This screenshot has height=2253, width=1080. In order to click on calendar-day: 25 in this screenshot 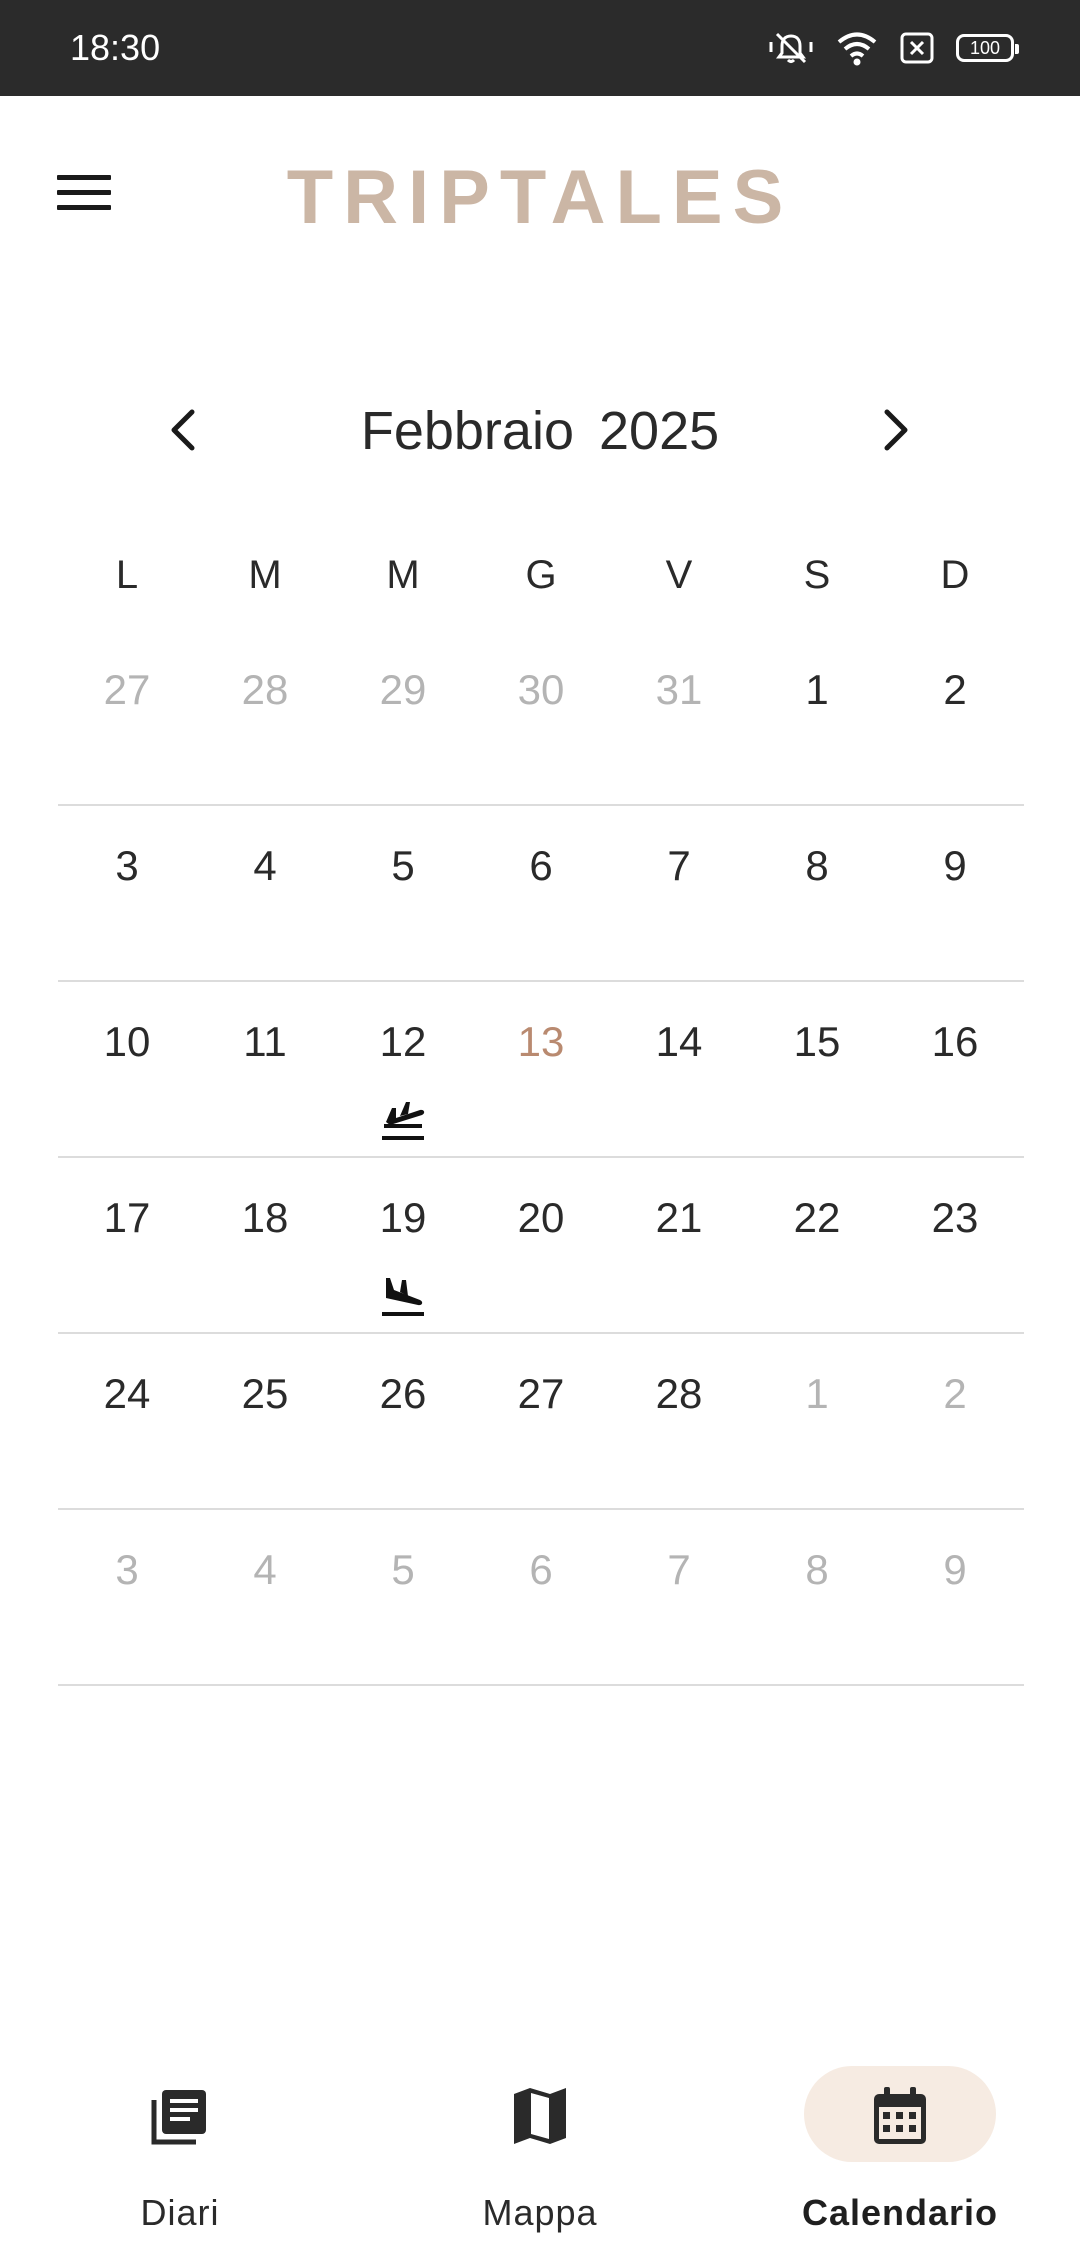, I will do `click(265, 1421)`.